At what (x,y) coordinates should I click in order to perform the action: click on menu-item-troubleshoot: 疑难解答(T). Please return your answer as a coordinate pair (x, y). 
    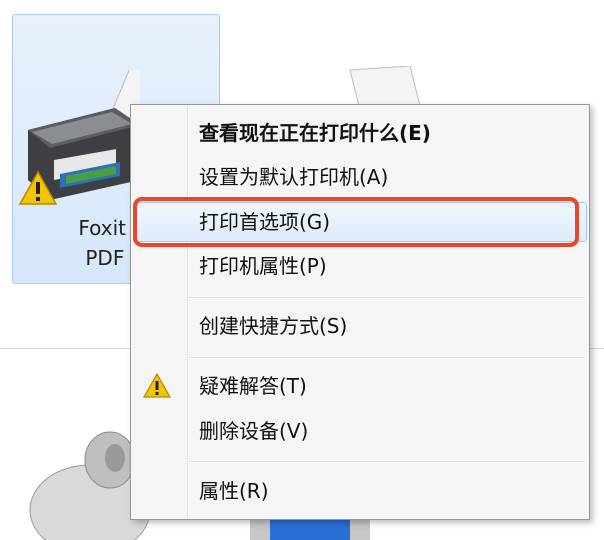
    Looking at the image, I should click on (360, 386).